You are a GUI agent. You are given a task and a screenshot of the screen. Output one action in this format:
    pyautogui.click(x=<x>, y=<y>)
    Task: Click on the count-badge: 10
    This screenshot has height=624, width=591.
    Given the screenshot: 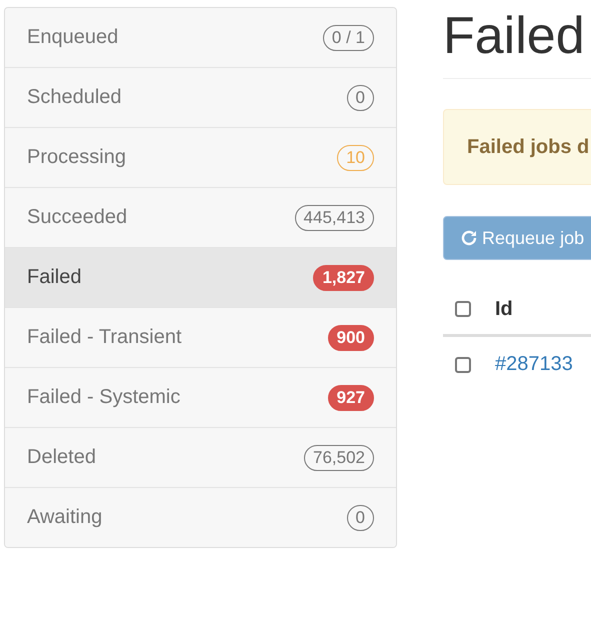 What is the action you would take?
    pyautogui.click(x=355, y=157)
    